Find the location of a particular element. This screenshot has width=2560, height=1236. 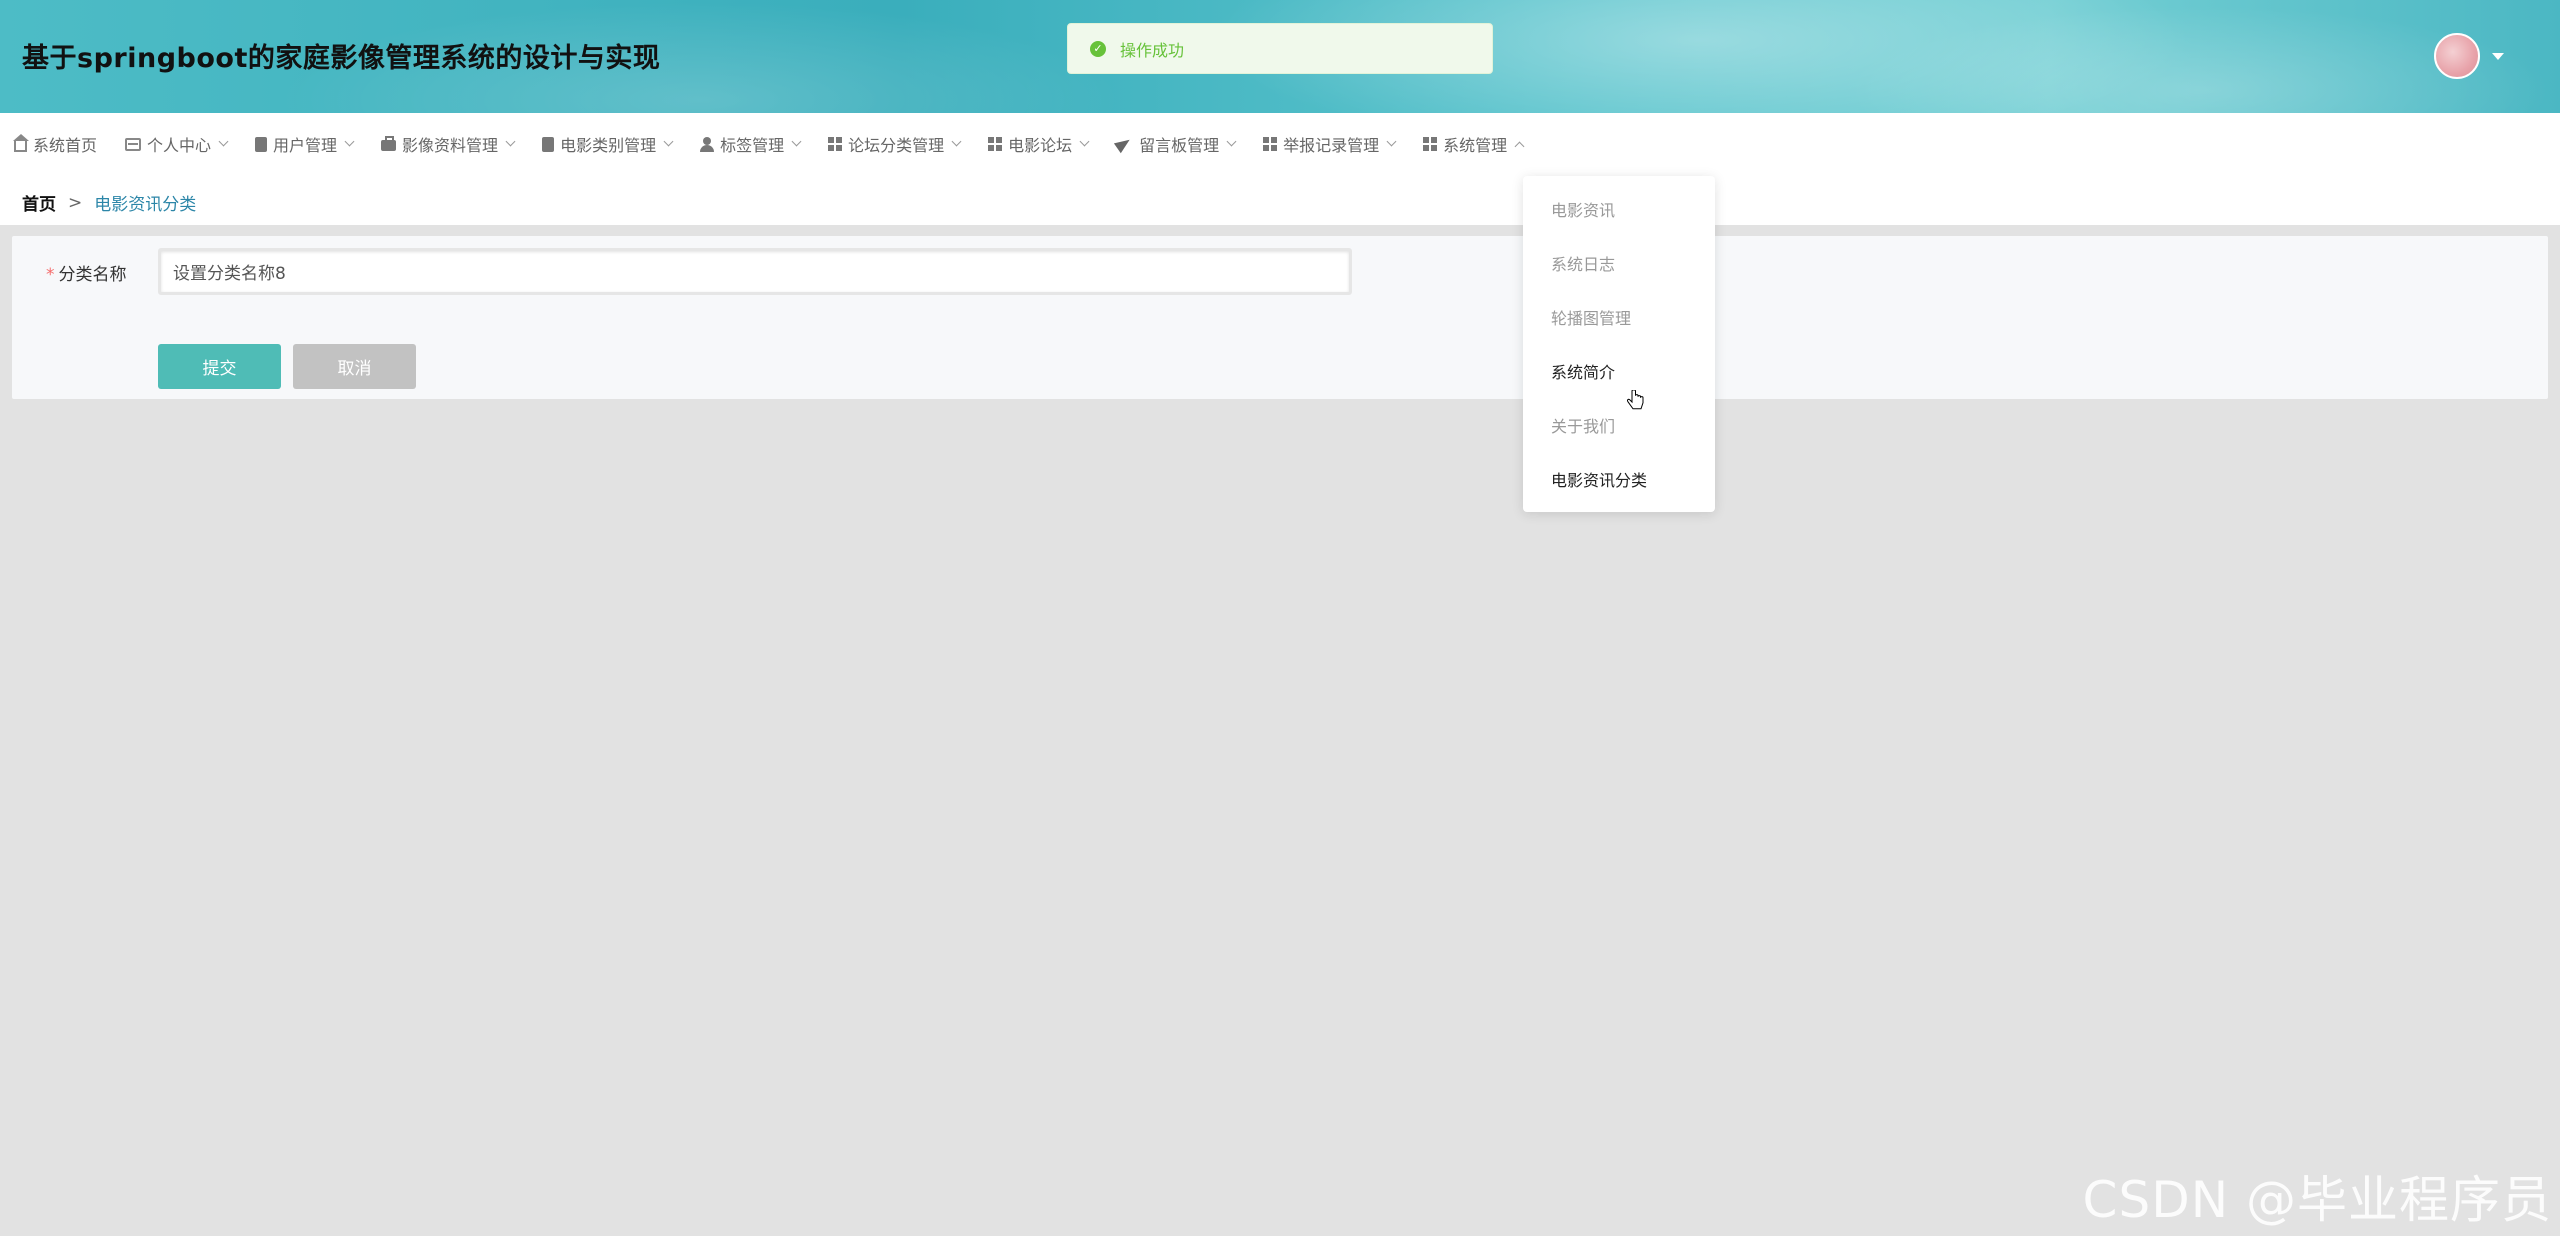

label-text: 分类名称 is located at coordinates (92, 275).